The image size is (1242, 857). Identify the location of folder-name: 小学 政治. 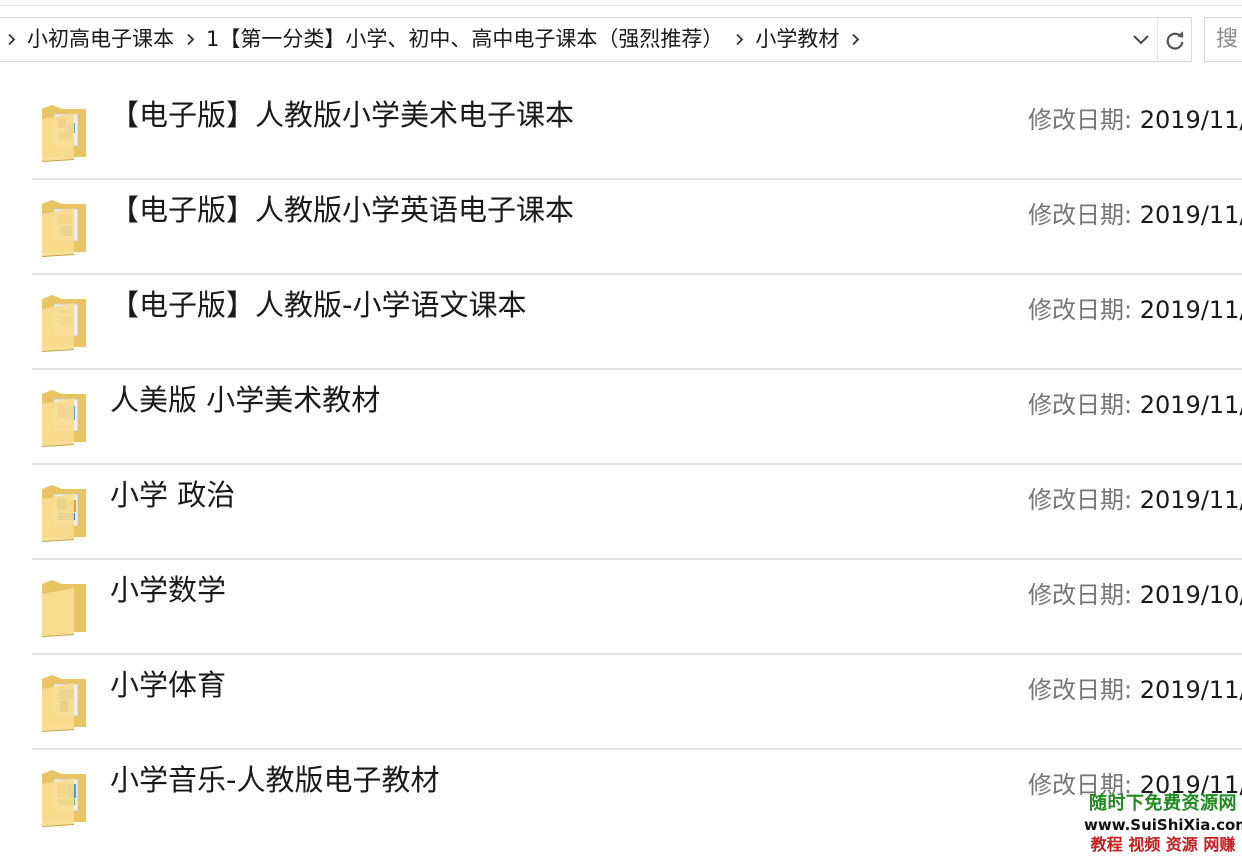
(172, 495).